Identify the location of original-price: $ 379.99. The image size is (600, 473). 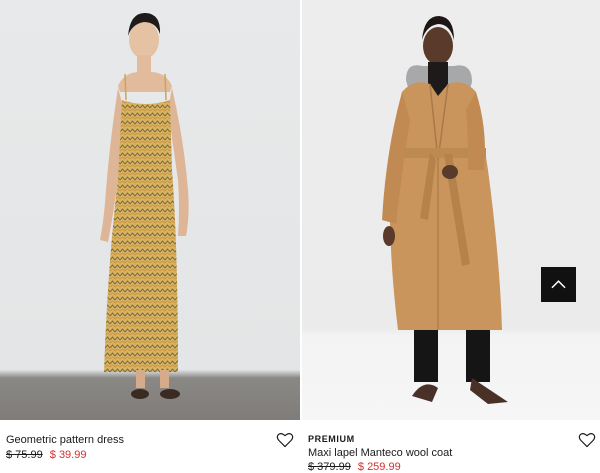
(329, 467).